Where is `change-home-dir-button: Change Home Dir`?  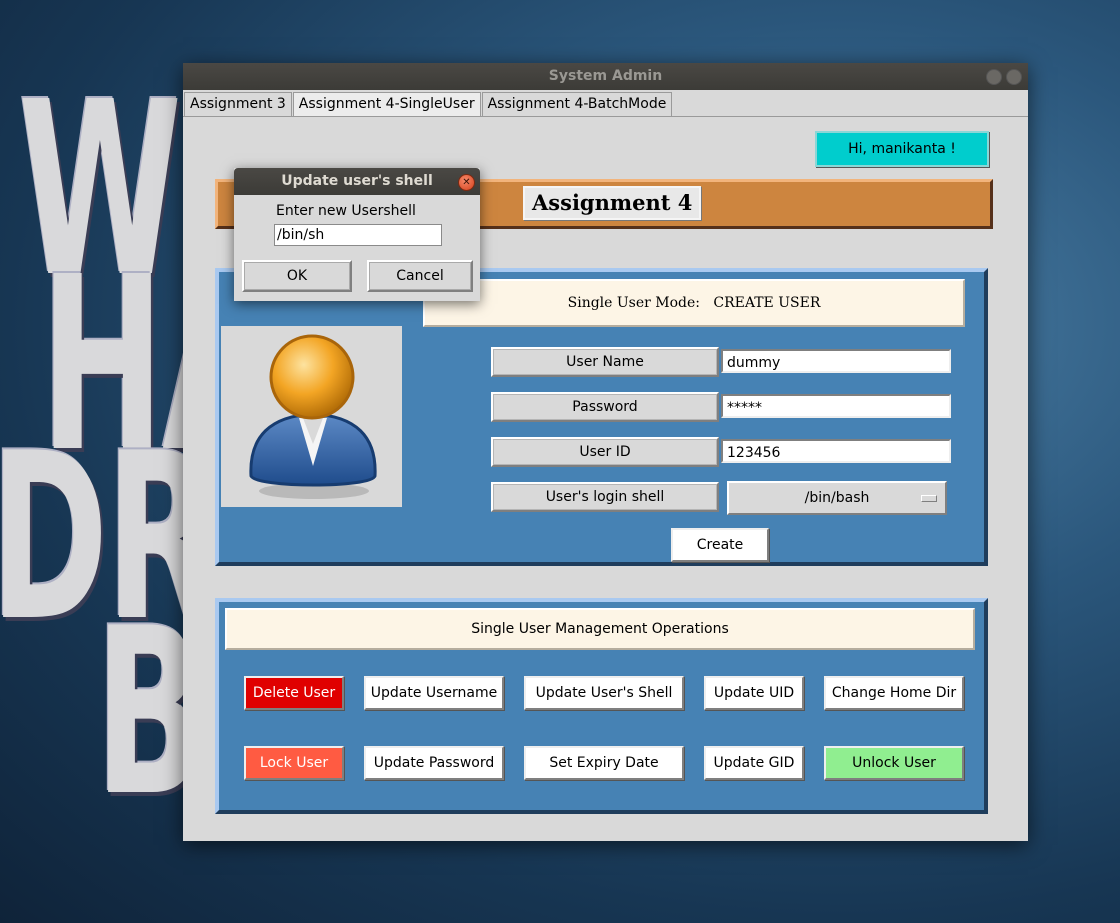
change-home-dir-button: Change Home Dir is located at coordinates (894, 693).